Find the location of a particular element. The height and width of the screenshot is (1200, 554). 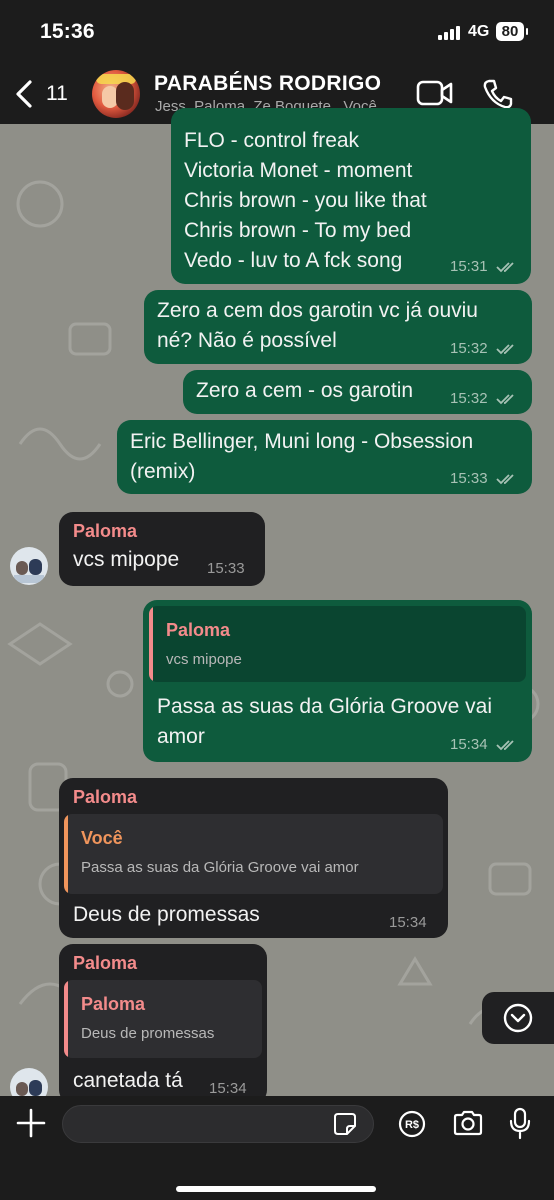

message-input-bar: R$ is located at coordinates (277, 1148).